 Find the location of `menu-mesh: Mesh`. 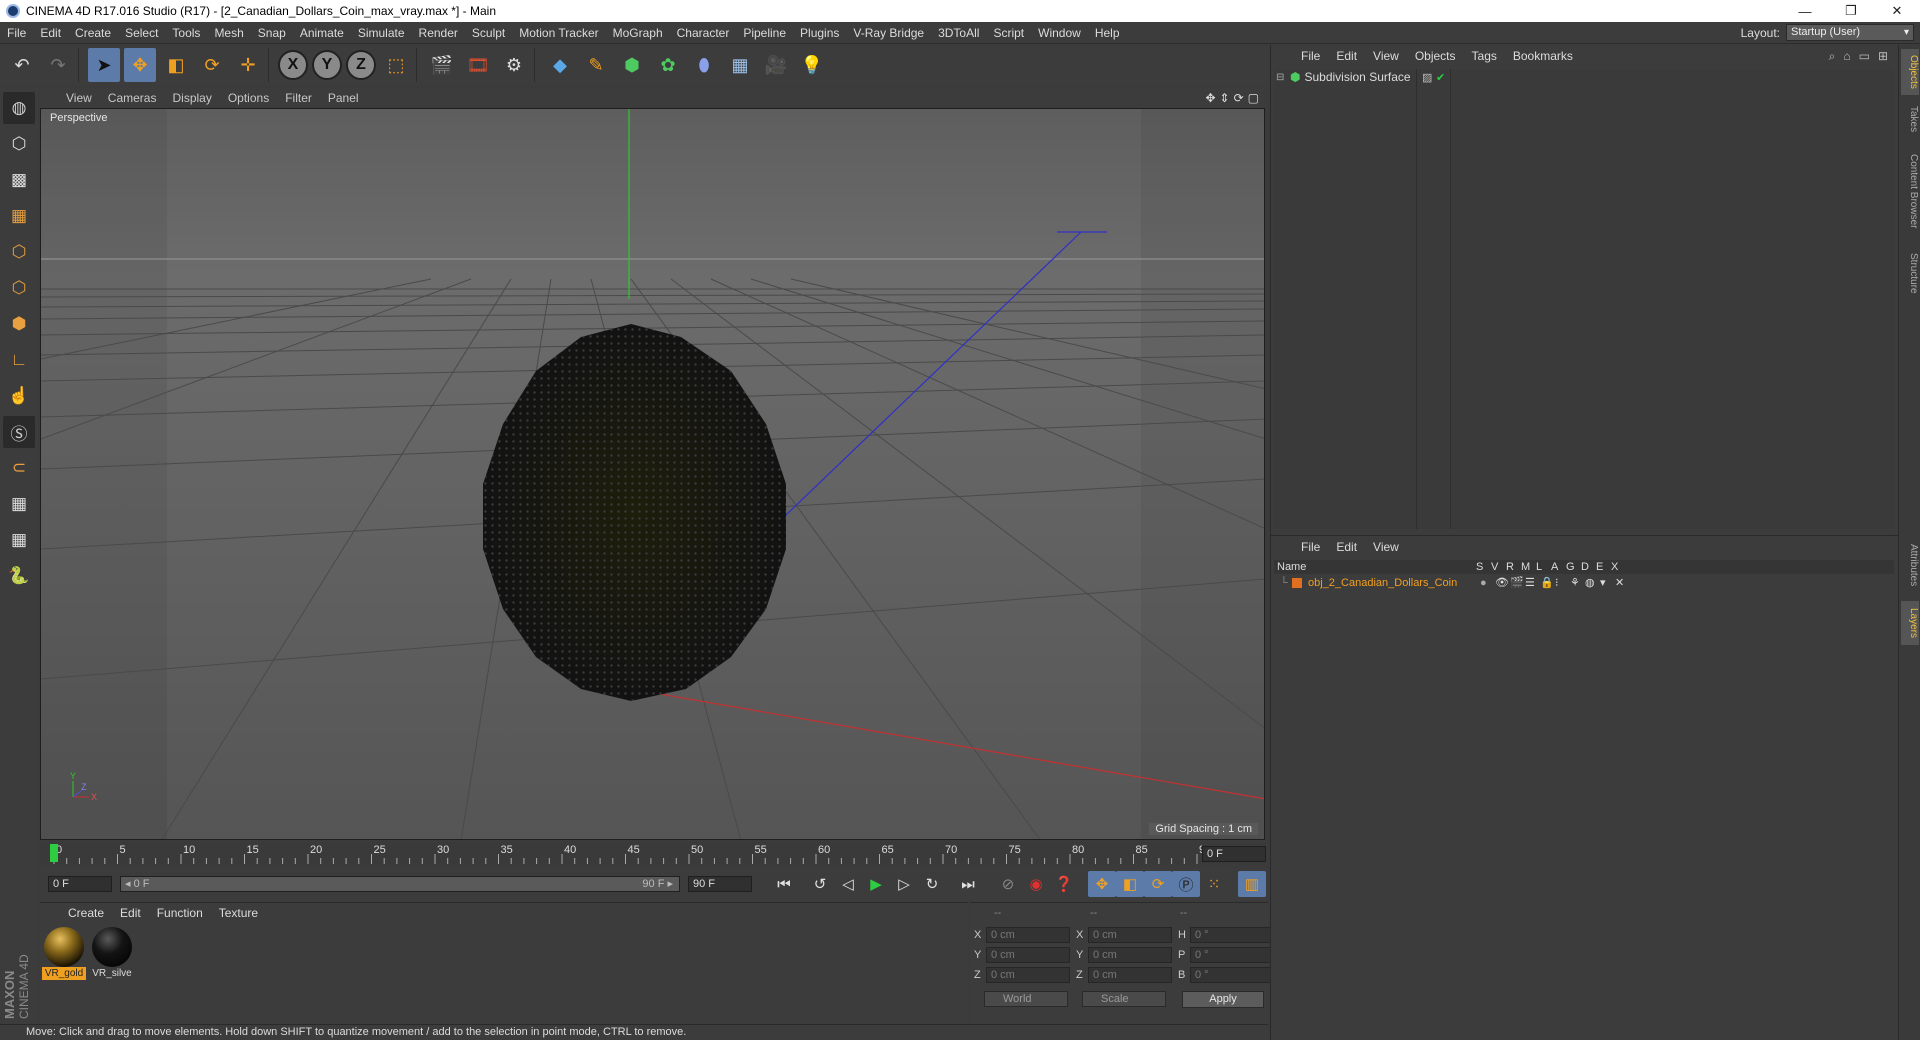

menu-mesh: Mesh is located at coordinates (228, 33).